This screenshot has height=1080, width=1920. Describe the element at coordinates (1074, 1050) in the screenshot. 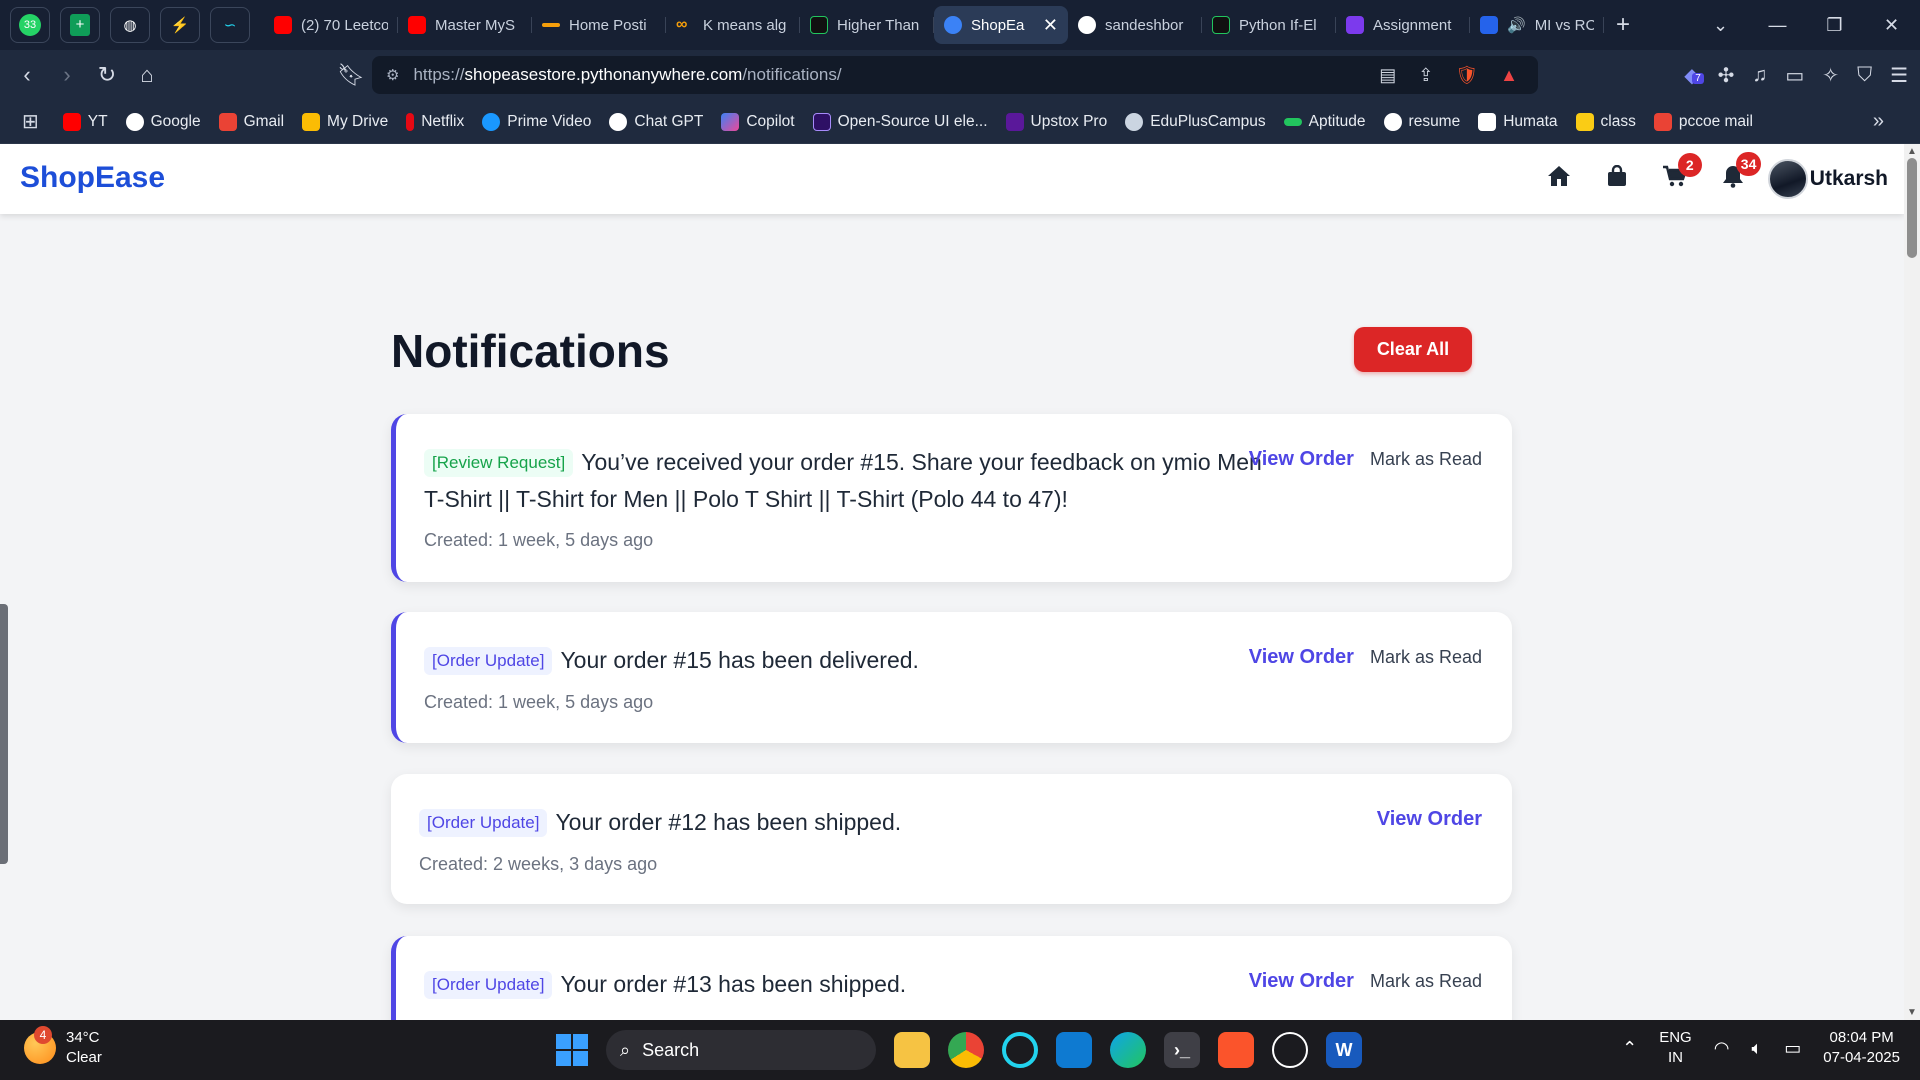

I see `vscode-icon` at that location.